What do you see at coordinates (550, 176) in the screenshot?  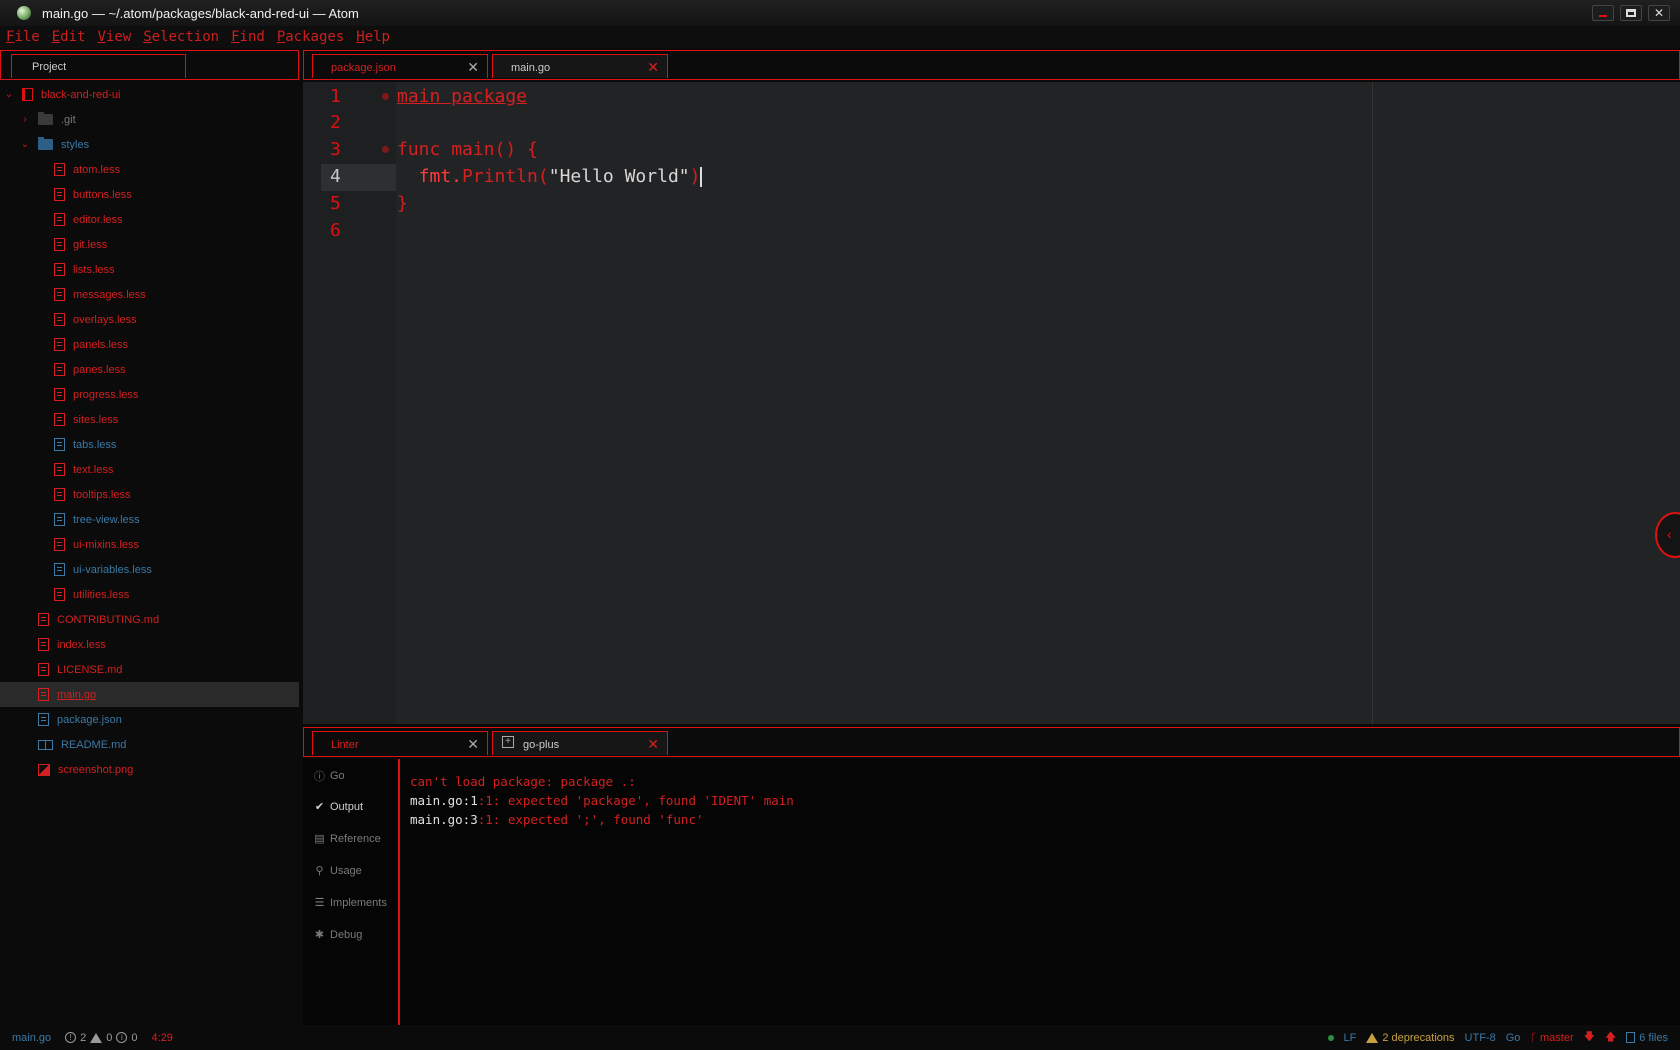 I see `code-line: fmt.Println("Hello World")` at bounding box center [550, 176].